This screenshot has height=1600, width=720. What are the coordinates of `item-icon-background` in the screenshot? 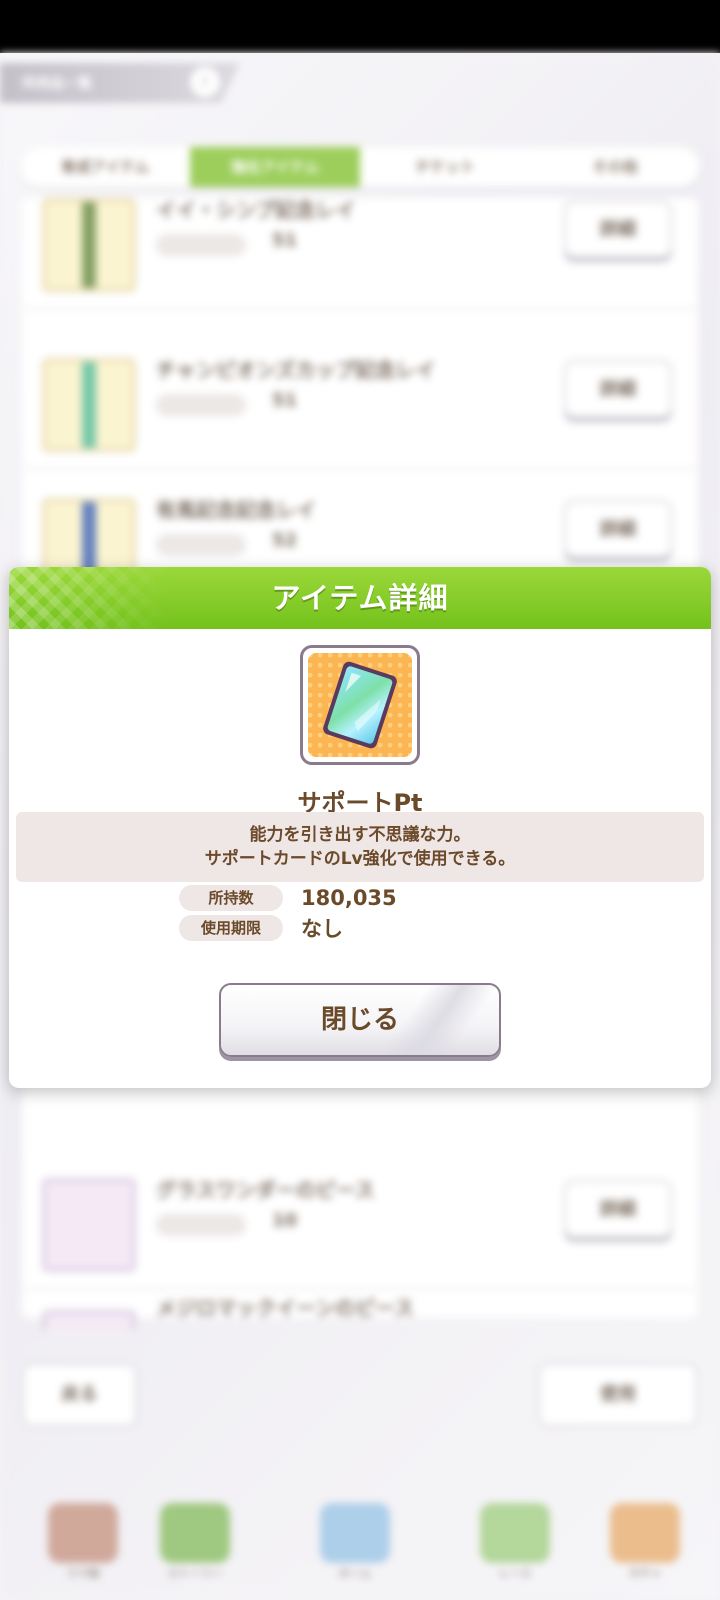 It's located at (360, 705).